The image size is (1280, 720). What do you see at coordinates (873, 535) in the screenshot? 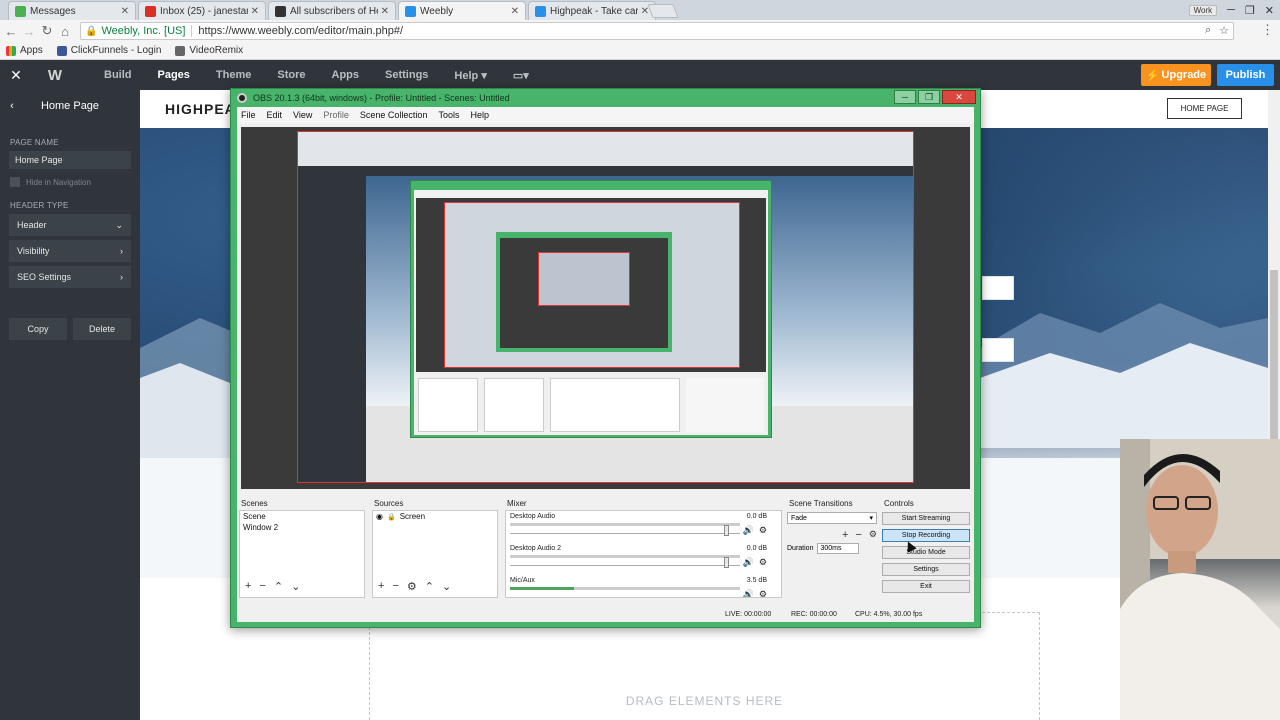
I see `transition-gear-icon: ⚙` at bounding box center [873, 535].